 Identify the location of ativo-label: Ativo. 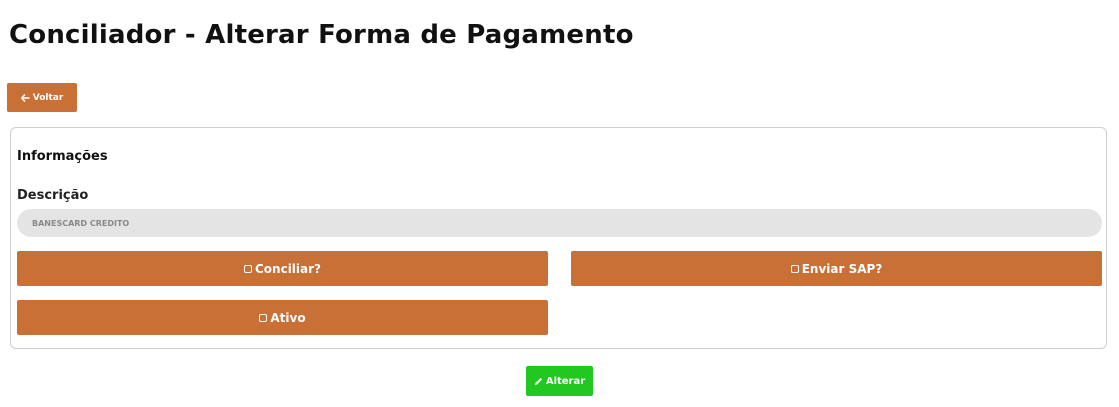
(288, 317).